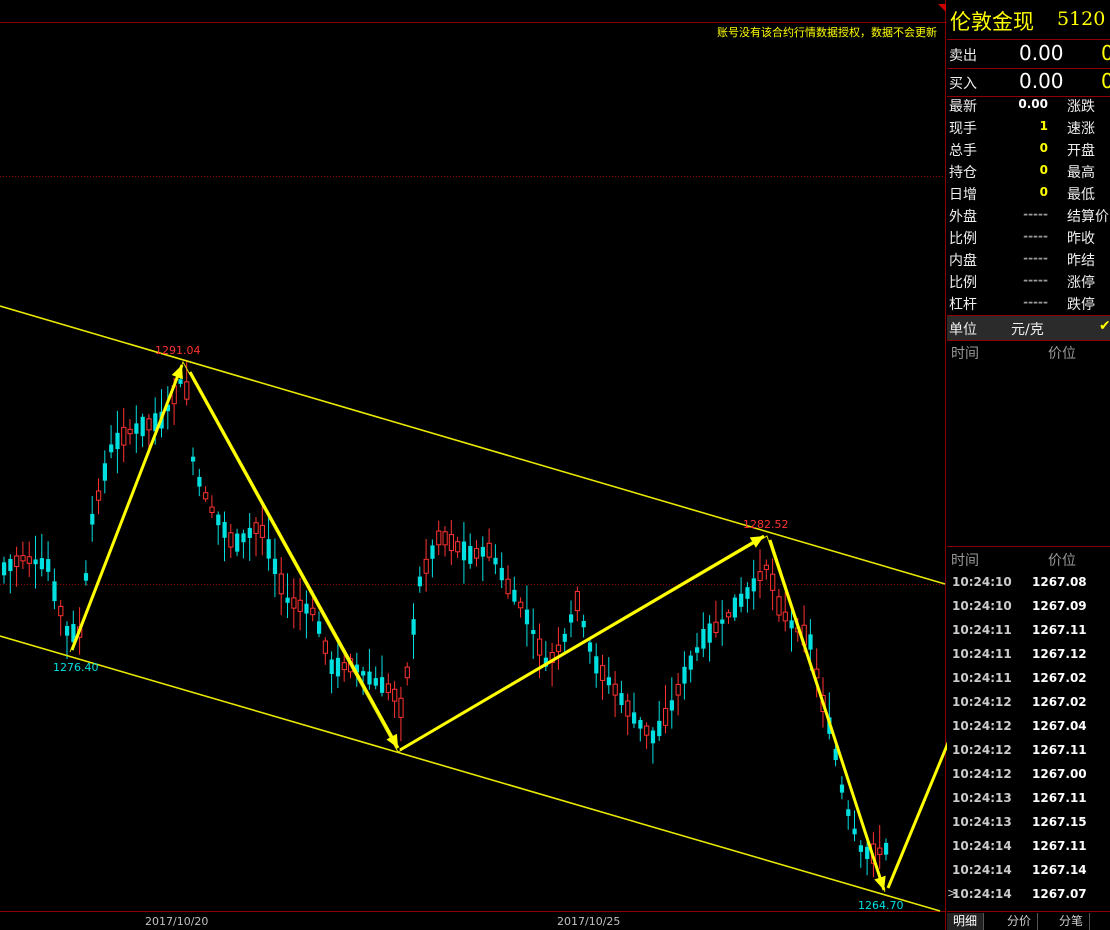  I want to click on trade-row: 10:24:13 1267.15, so click(1028, 822).